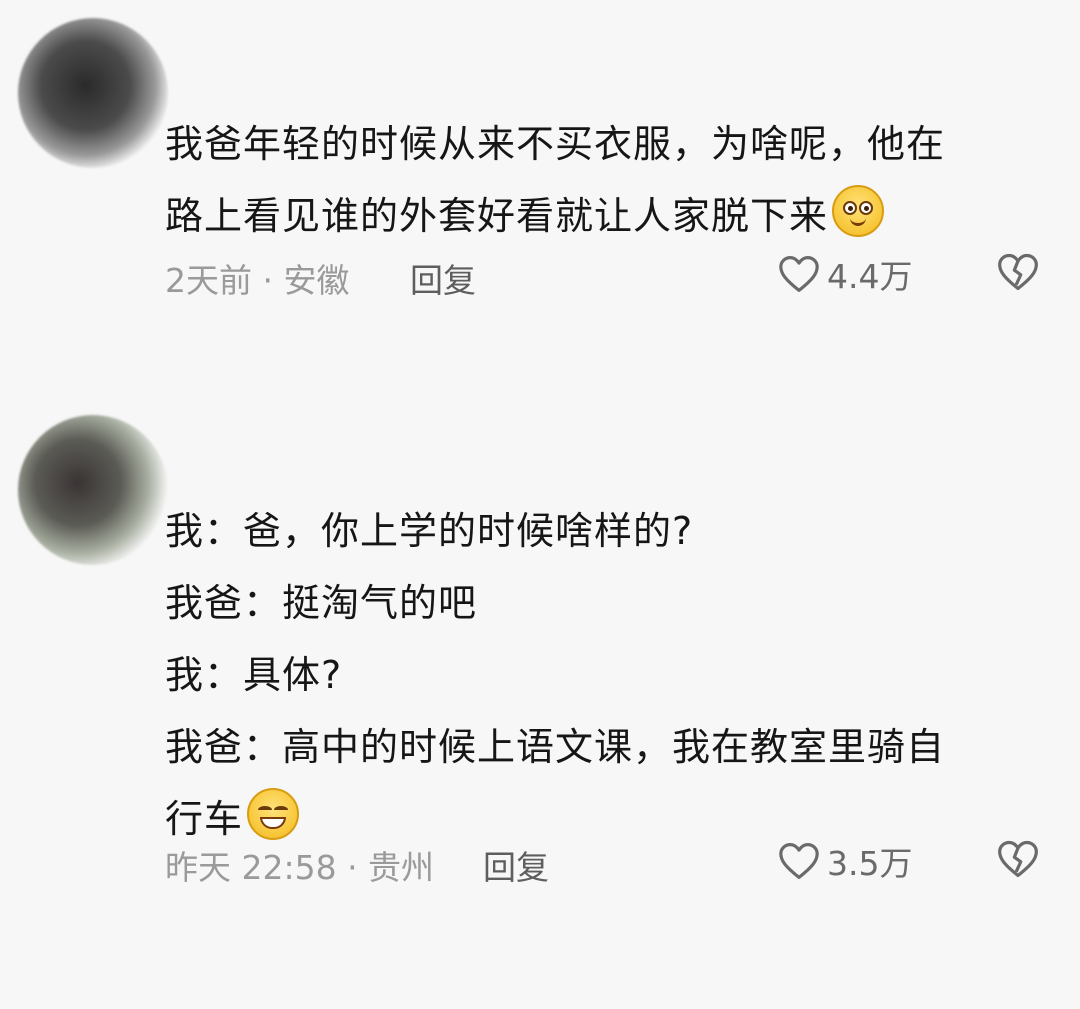 Image resolution: width=1080 pixels, height=1009 pixels. Describe the element at coordinates (273, 814) in the screenshot. I see `grinning-face-emoji-icon` at that location.